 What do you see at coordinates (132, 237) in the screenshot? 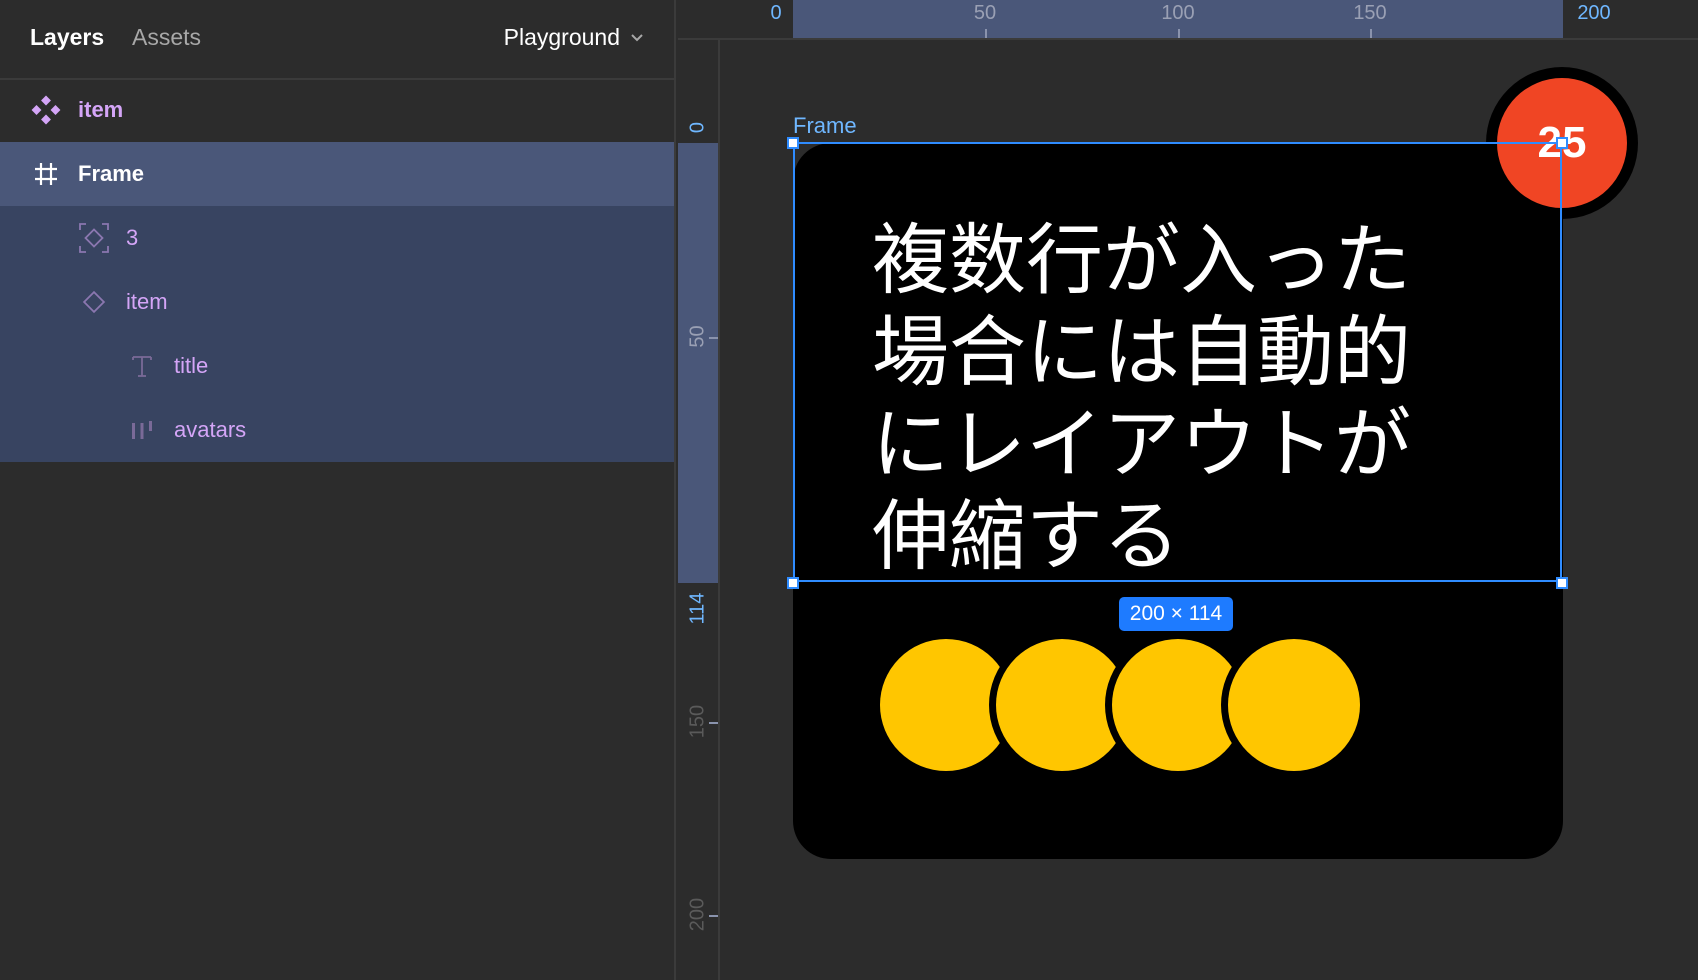
I see `layer-label: 3` at bounding box center [132, 237].